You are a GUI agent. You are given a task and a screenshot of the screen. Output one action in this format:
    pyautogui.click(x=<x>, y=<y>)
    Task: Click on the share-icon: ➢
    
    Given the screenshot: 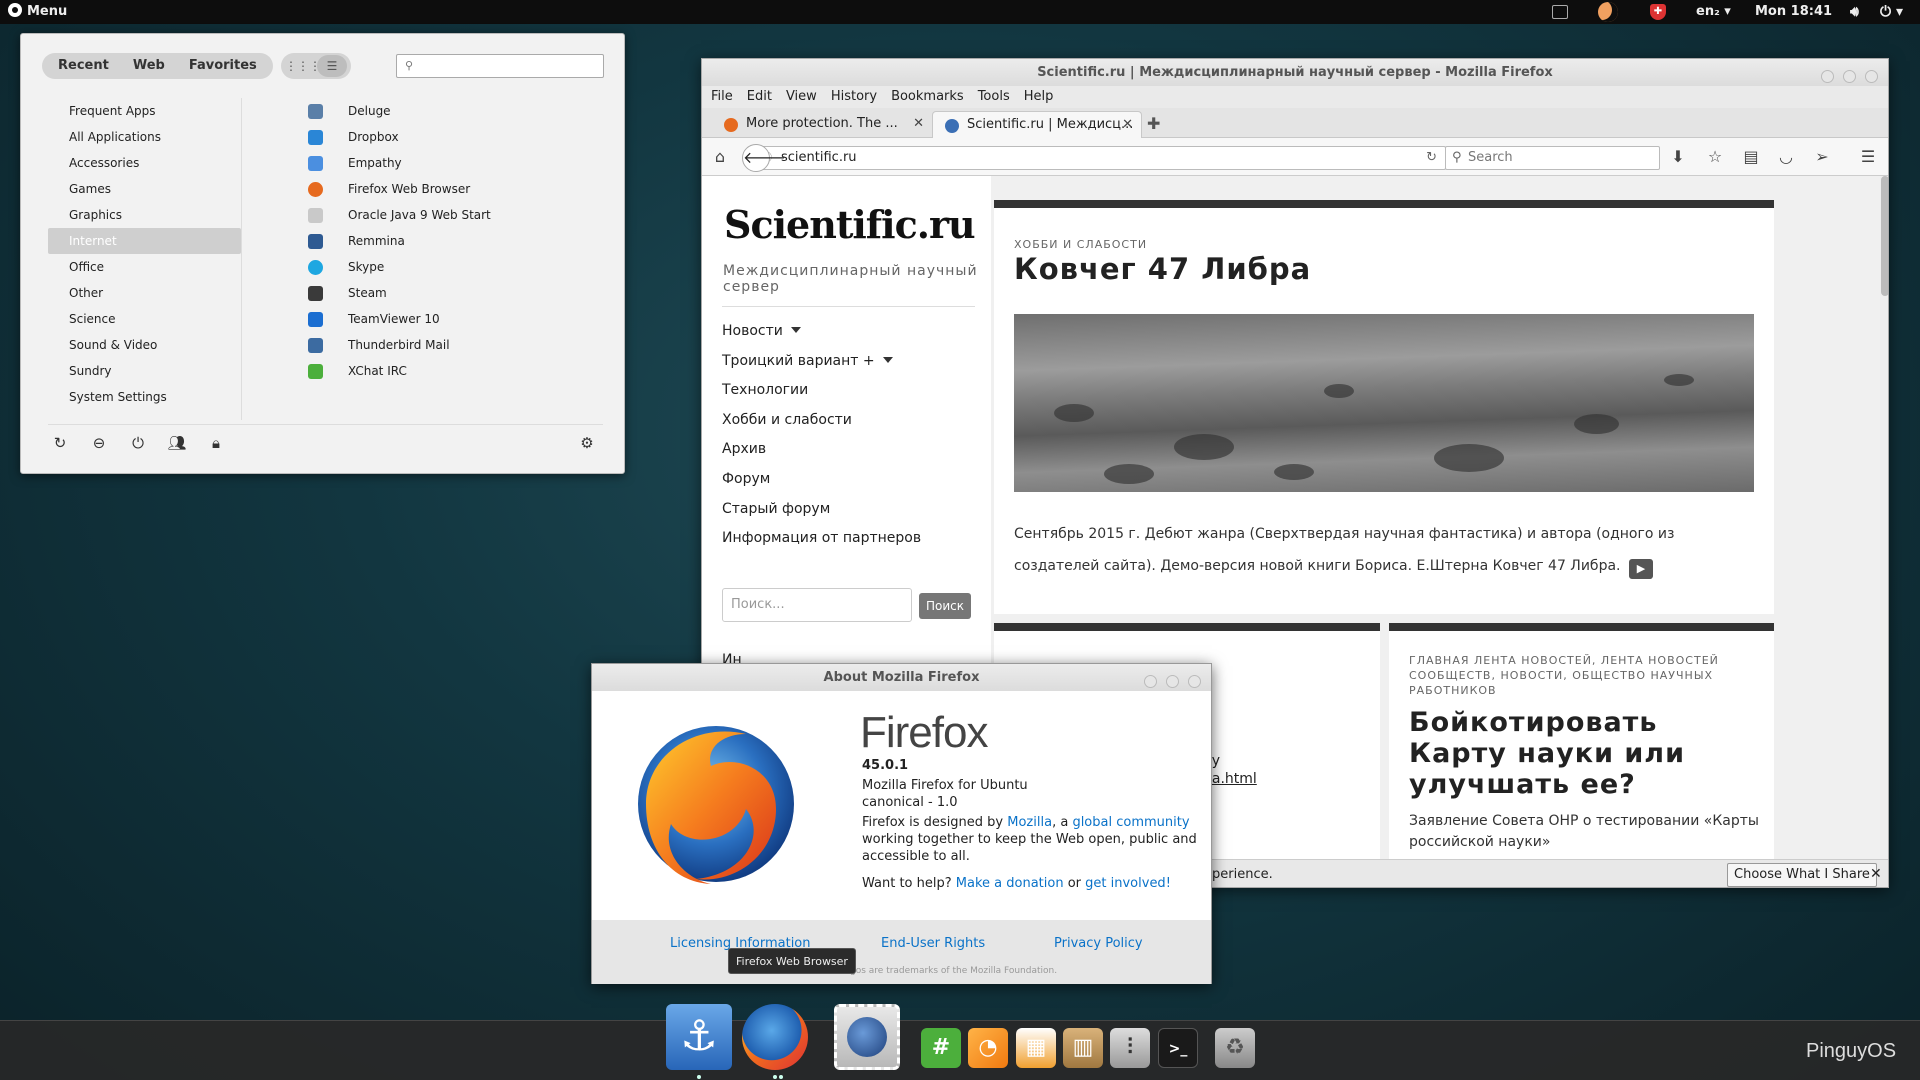 What is the action you would take?
    pyautogui.click(x=1822, y=157)
    